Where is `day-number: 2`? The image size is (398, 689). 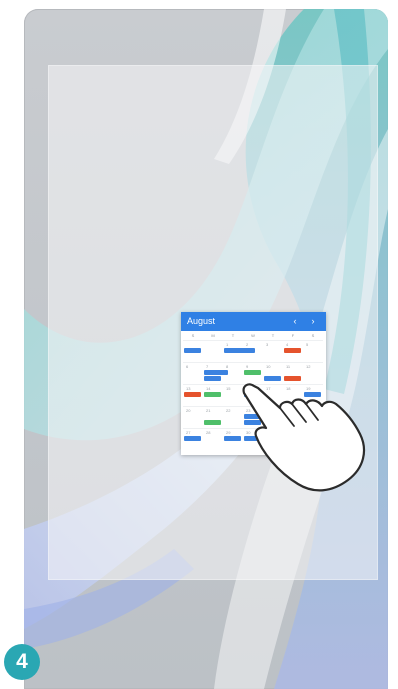 day-number: 2 is located at coordinates (247, 344).